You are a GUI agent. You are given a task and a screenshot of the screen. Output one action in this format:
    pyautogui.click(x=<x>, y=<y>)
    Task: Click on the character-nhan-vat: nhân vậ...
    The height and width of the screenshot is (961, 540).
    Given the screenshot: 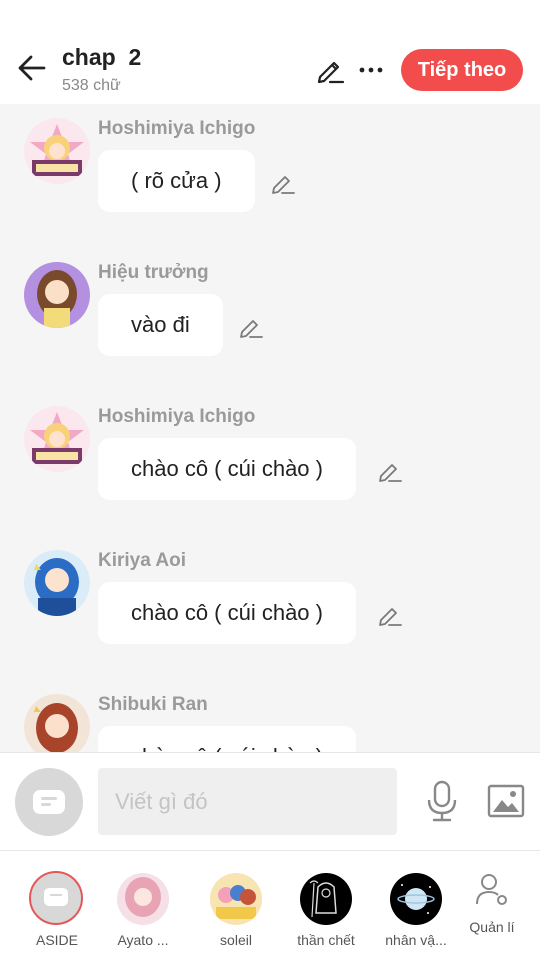 What is the action you would take?
    pyautogui.click(x=416, y=914)
    